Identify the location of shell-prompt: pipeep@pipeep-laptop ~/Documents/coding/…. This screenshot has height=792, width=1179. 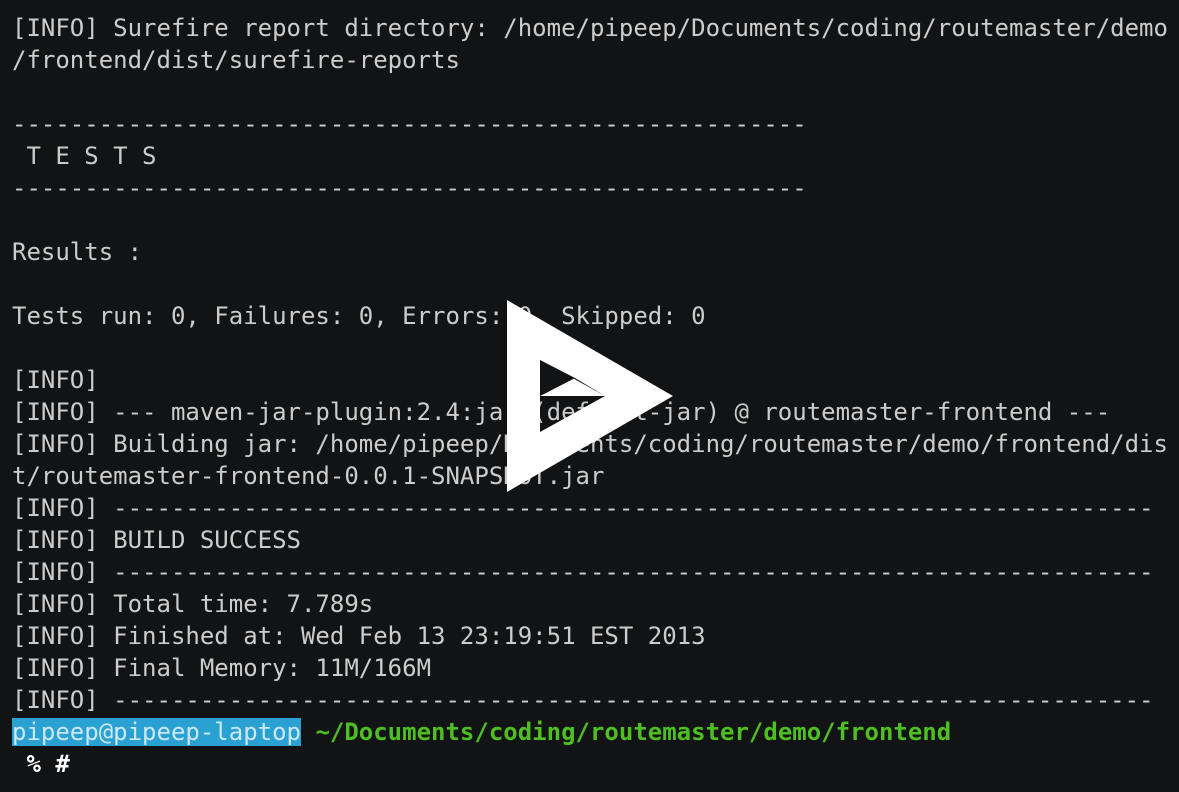
(592, 732).